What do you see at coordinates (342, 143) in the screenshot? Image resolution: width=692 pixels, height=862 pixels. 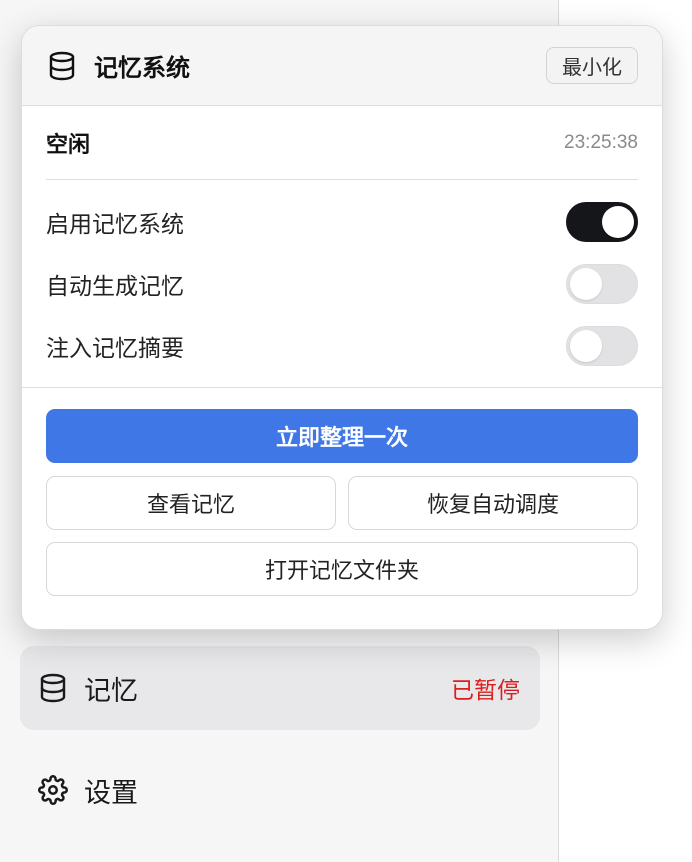 I see `status-row: 空闲 23:25:38` at bounding box center [342, 143].